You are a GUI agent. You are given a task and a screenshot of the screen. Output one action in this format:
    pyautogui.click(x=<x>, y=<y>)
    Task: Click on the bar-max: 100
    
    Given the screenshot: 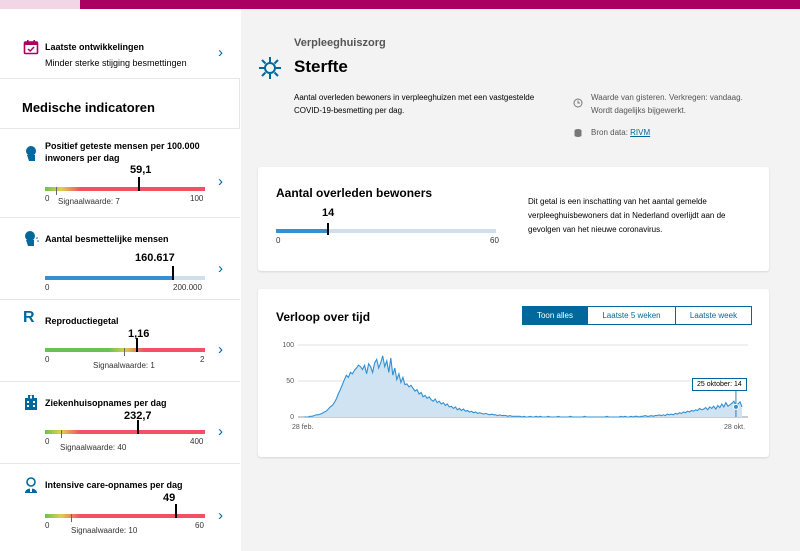 What is the action you would take?
    pyautogui.click(x=197, y=198)
    